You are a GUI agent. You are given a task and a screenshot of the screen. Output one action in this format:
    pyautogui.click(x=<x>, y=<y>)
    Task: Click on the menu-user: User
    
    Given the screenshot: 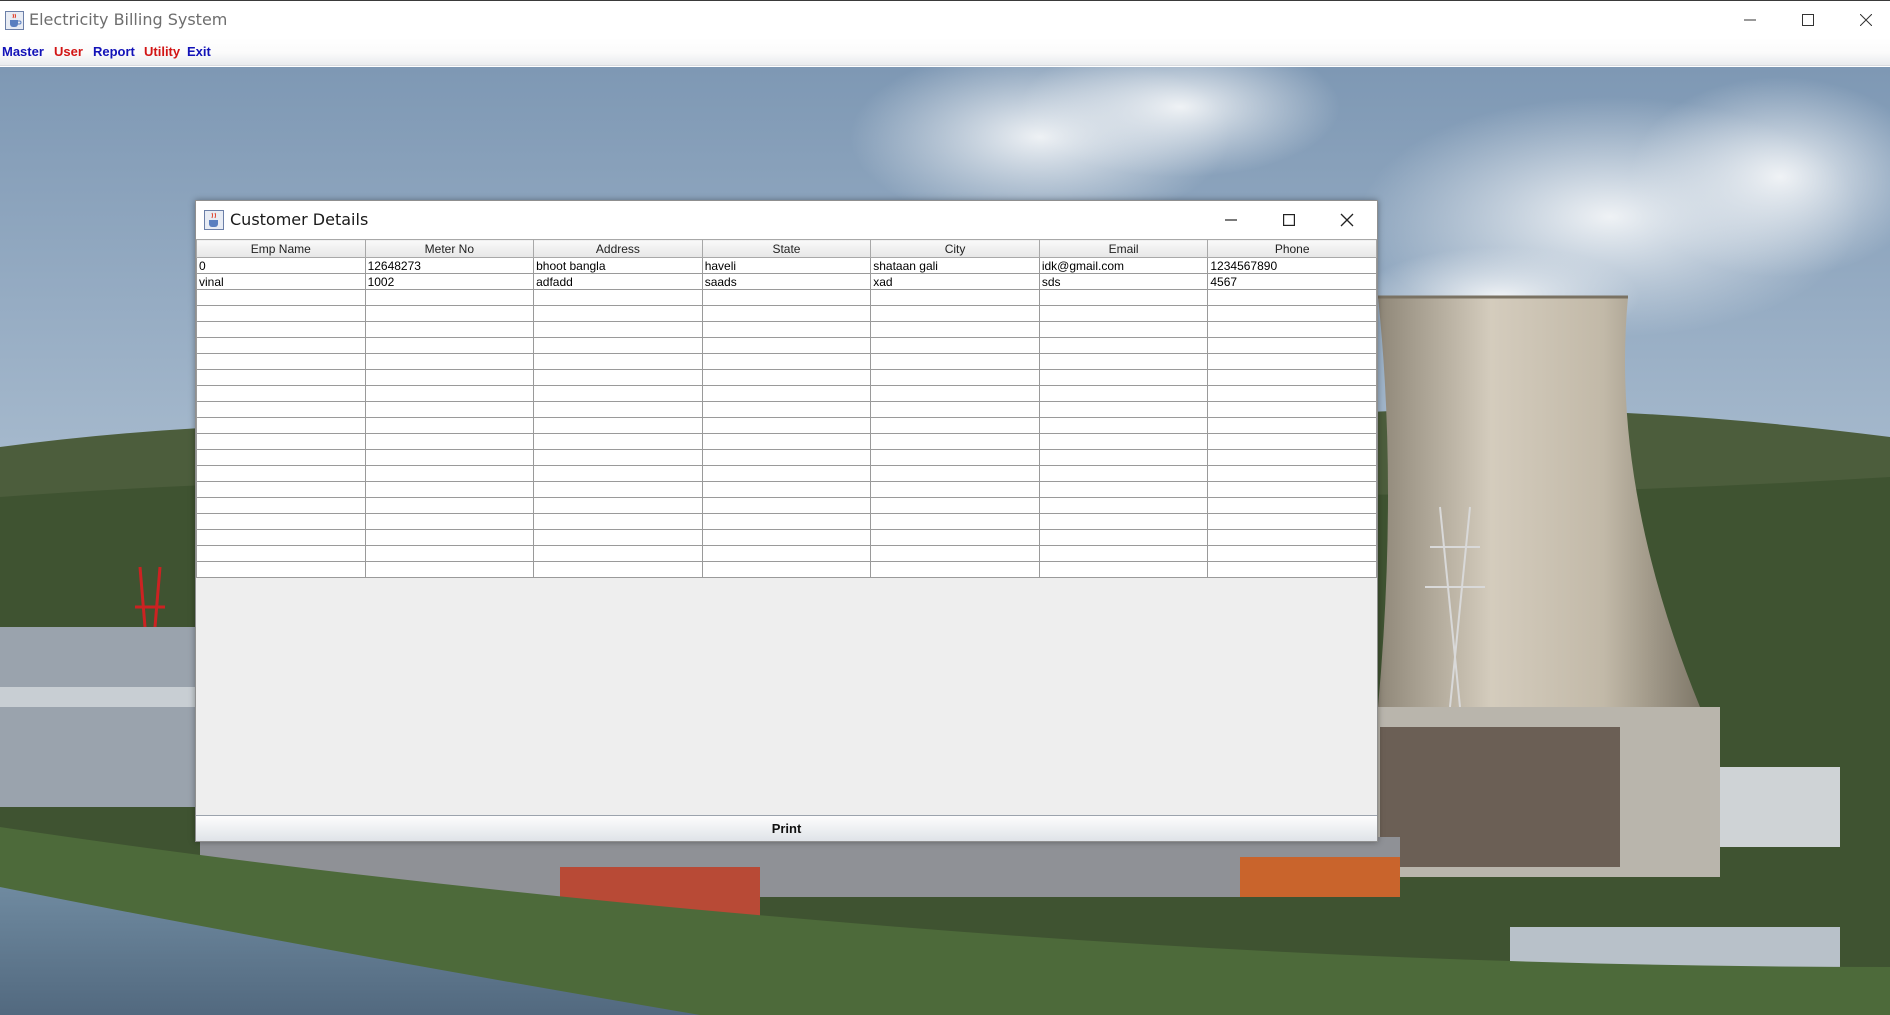 What is the action you would take?
    pyautogui.click(x=68, y=52)
    